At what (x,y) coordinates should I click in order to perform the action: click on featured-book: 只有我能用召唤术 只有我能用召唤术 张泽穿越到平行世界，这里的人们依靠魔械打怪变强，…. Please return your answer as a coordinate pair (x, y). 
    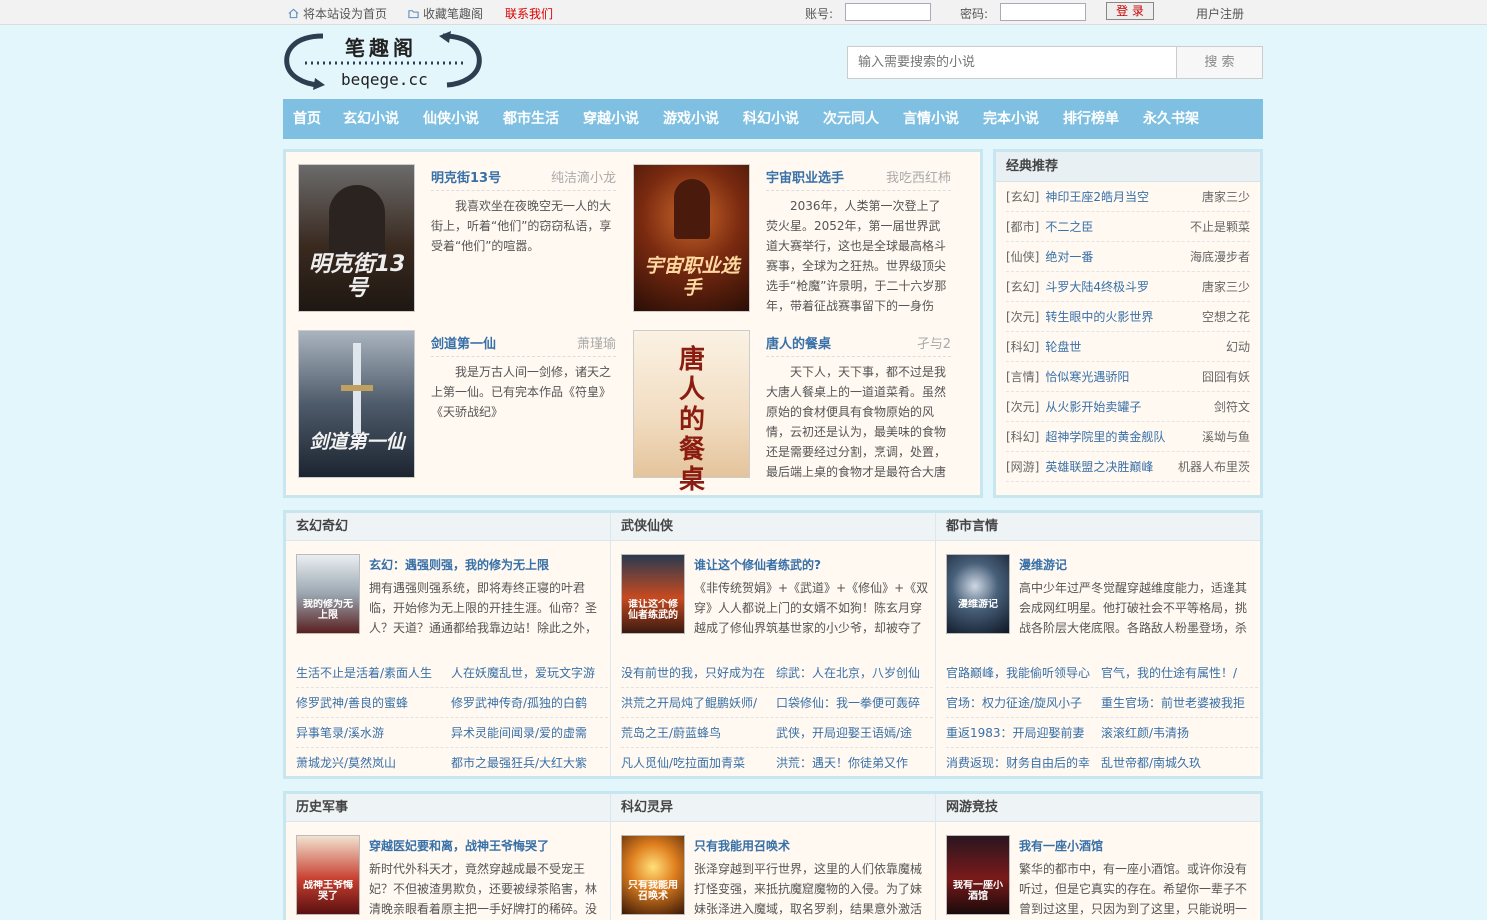
    Looking at the image, I should click on (778, 876).